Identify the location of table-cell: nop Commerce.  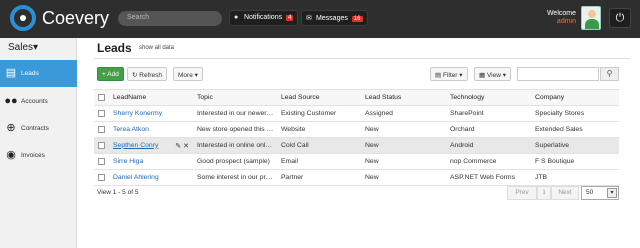
(488, 161).